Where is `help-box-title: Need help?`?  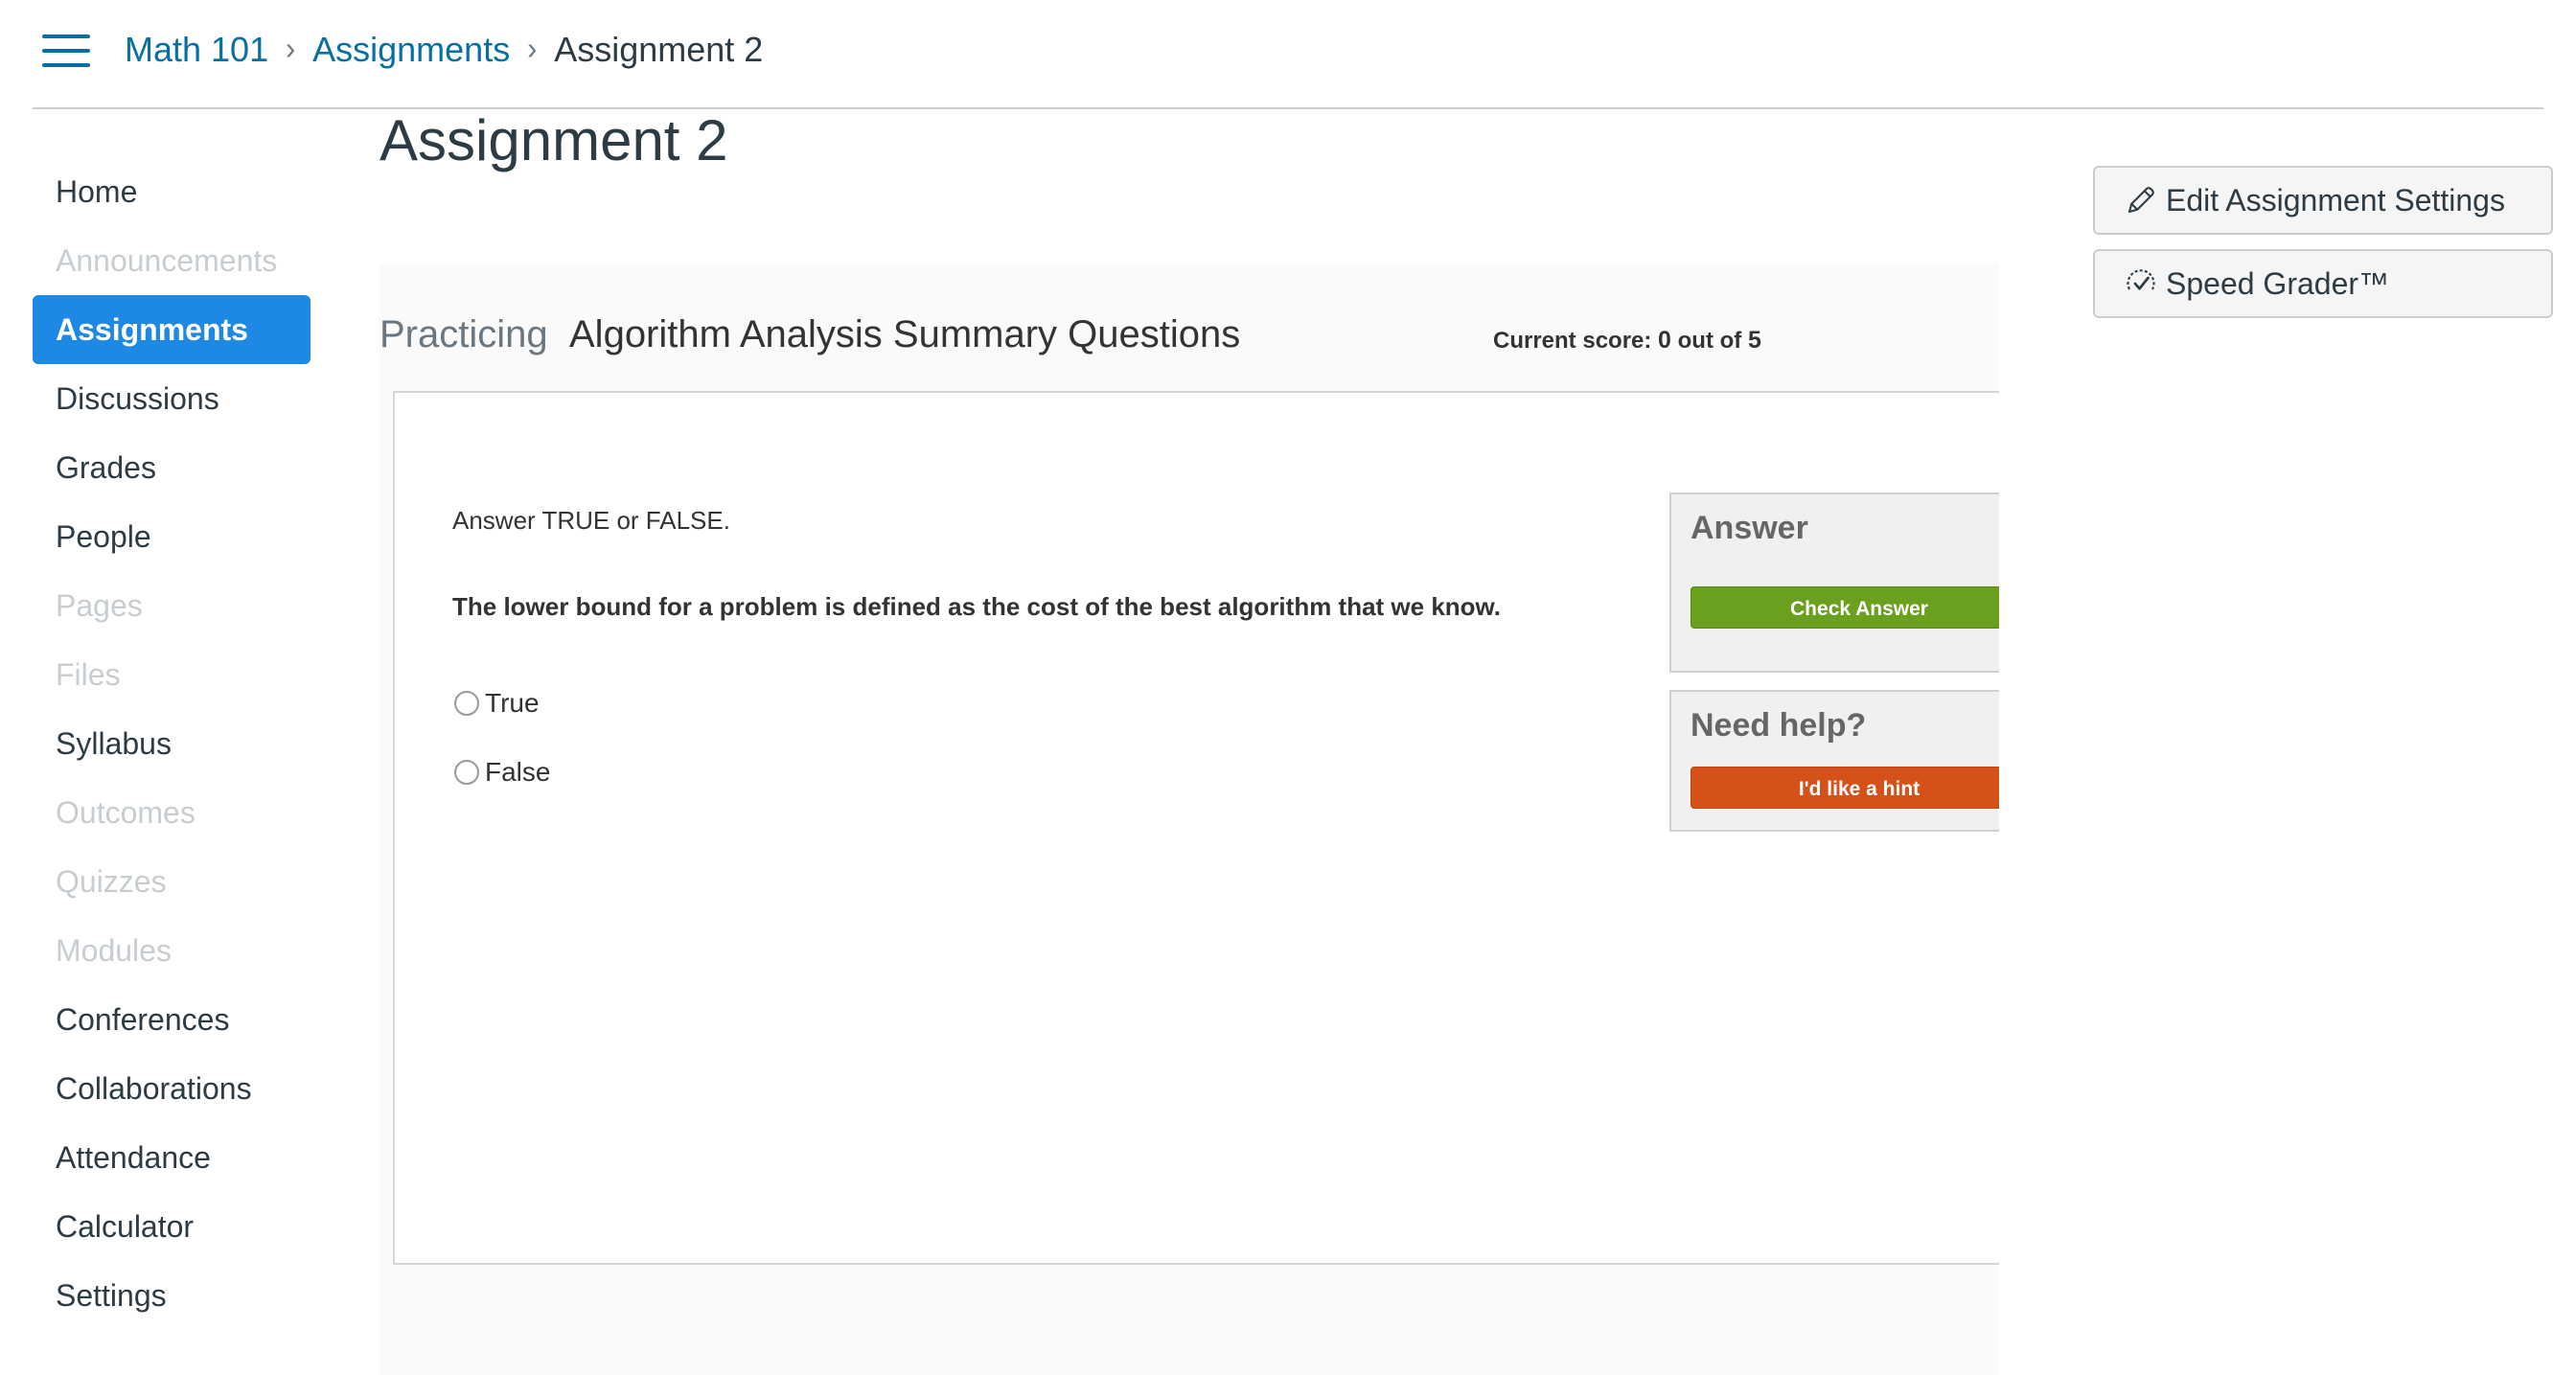 help-box-title: Need help? is located at coordinates (1778, 726).